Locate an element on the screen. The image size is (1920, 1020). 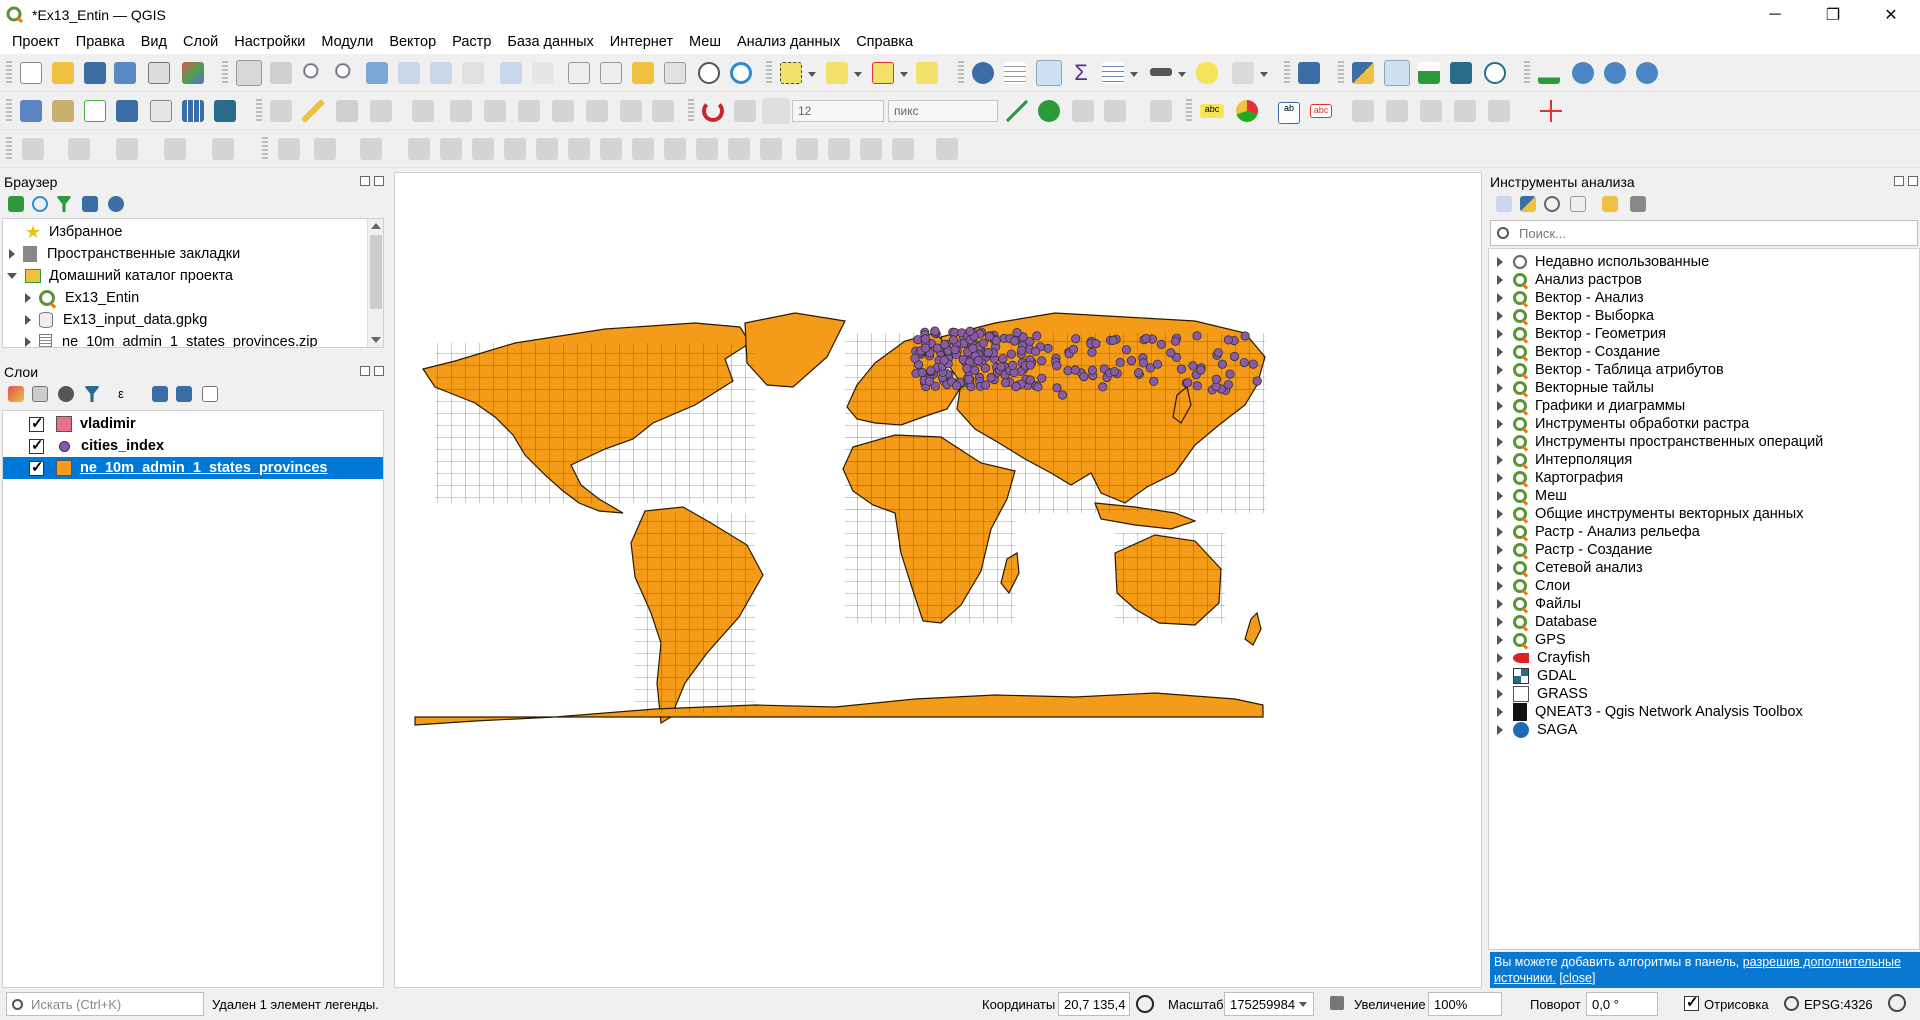
processing-group-row: Слои is located at coordinates (1533, 586).